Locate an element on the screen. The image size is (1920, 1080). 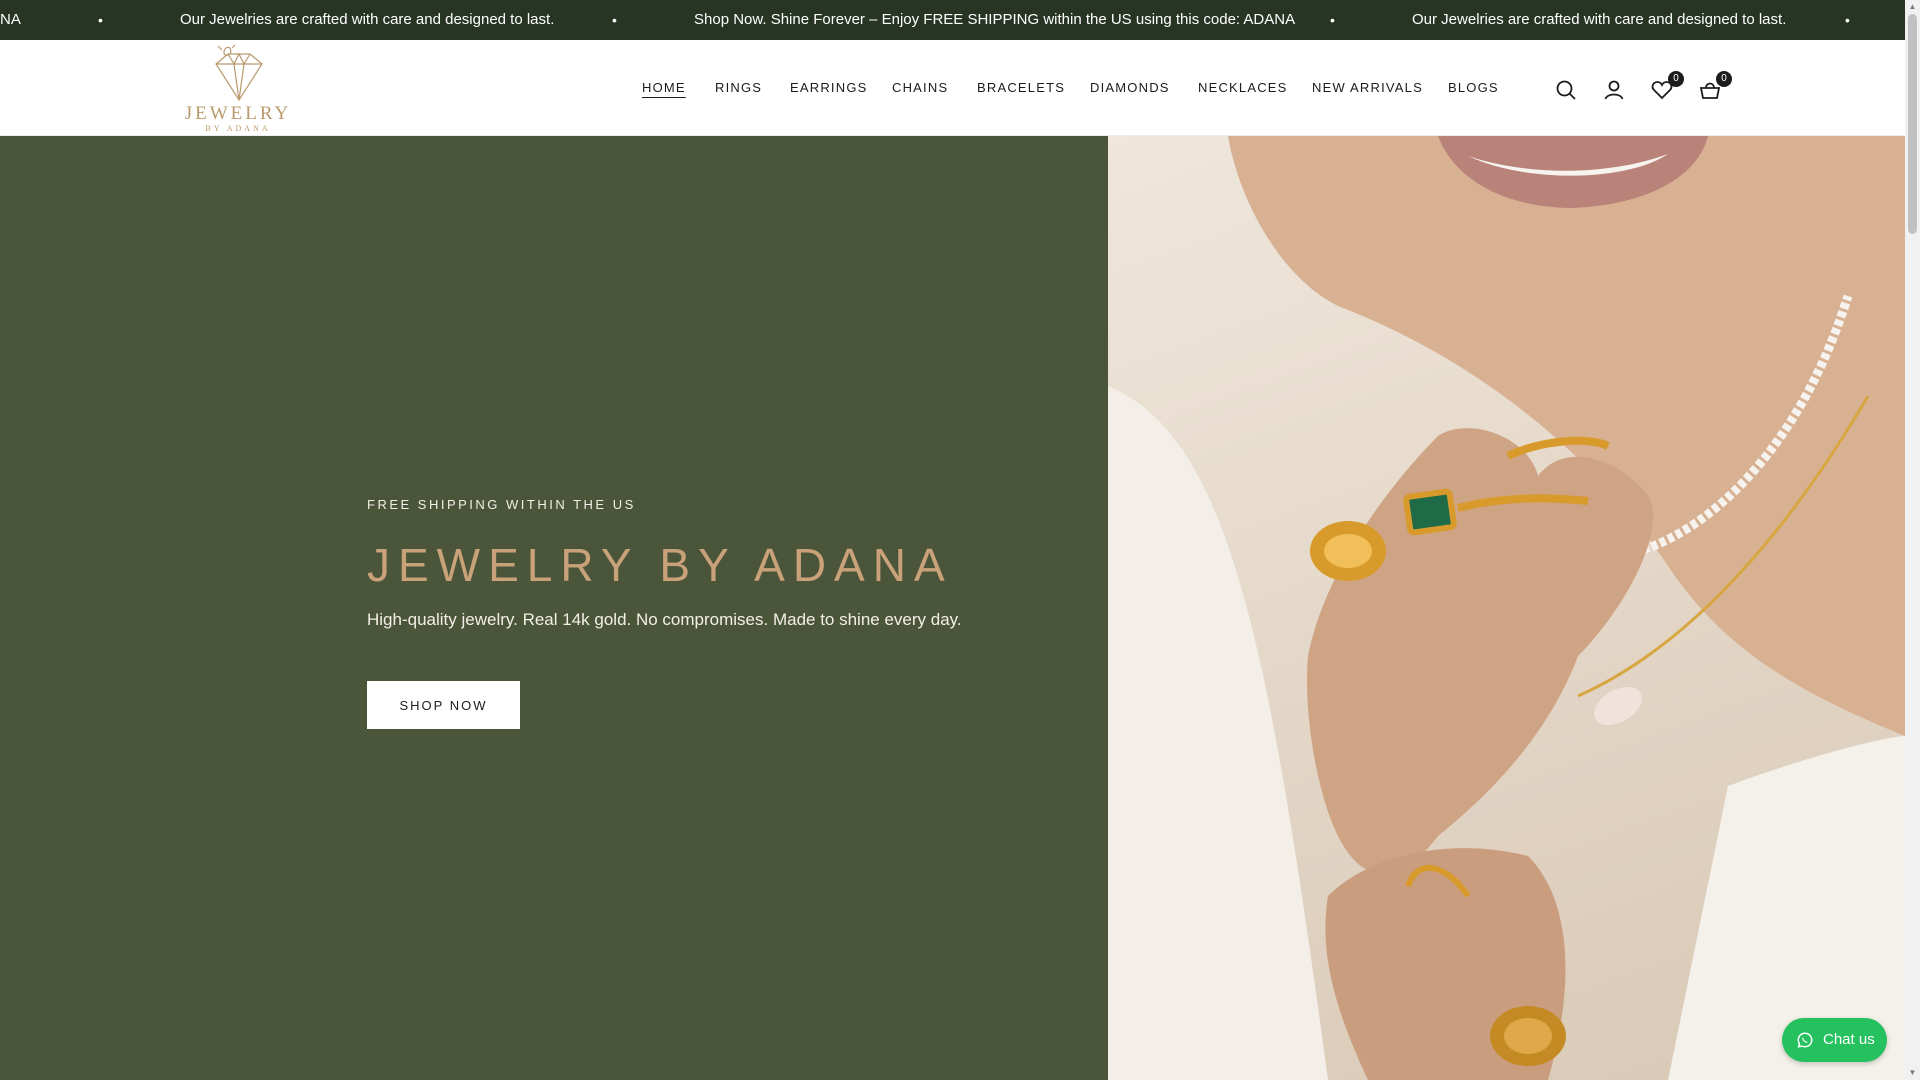
nav-item-blogs: BLOGS is located at coordinates (1473, 87).